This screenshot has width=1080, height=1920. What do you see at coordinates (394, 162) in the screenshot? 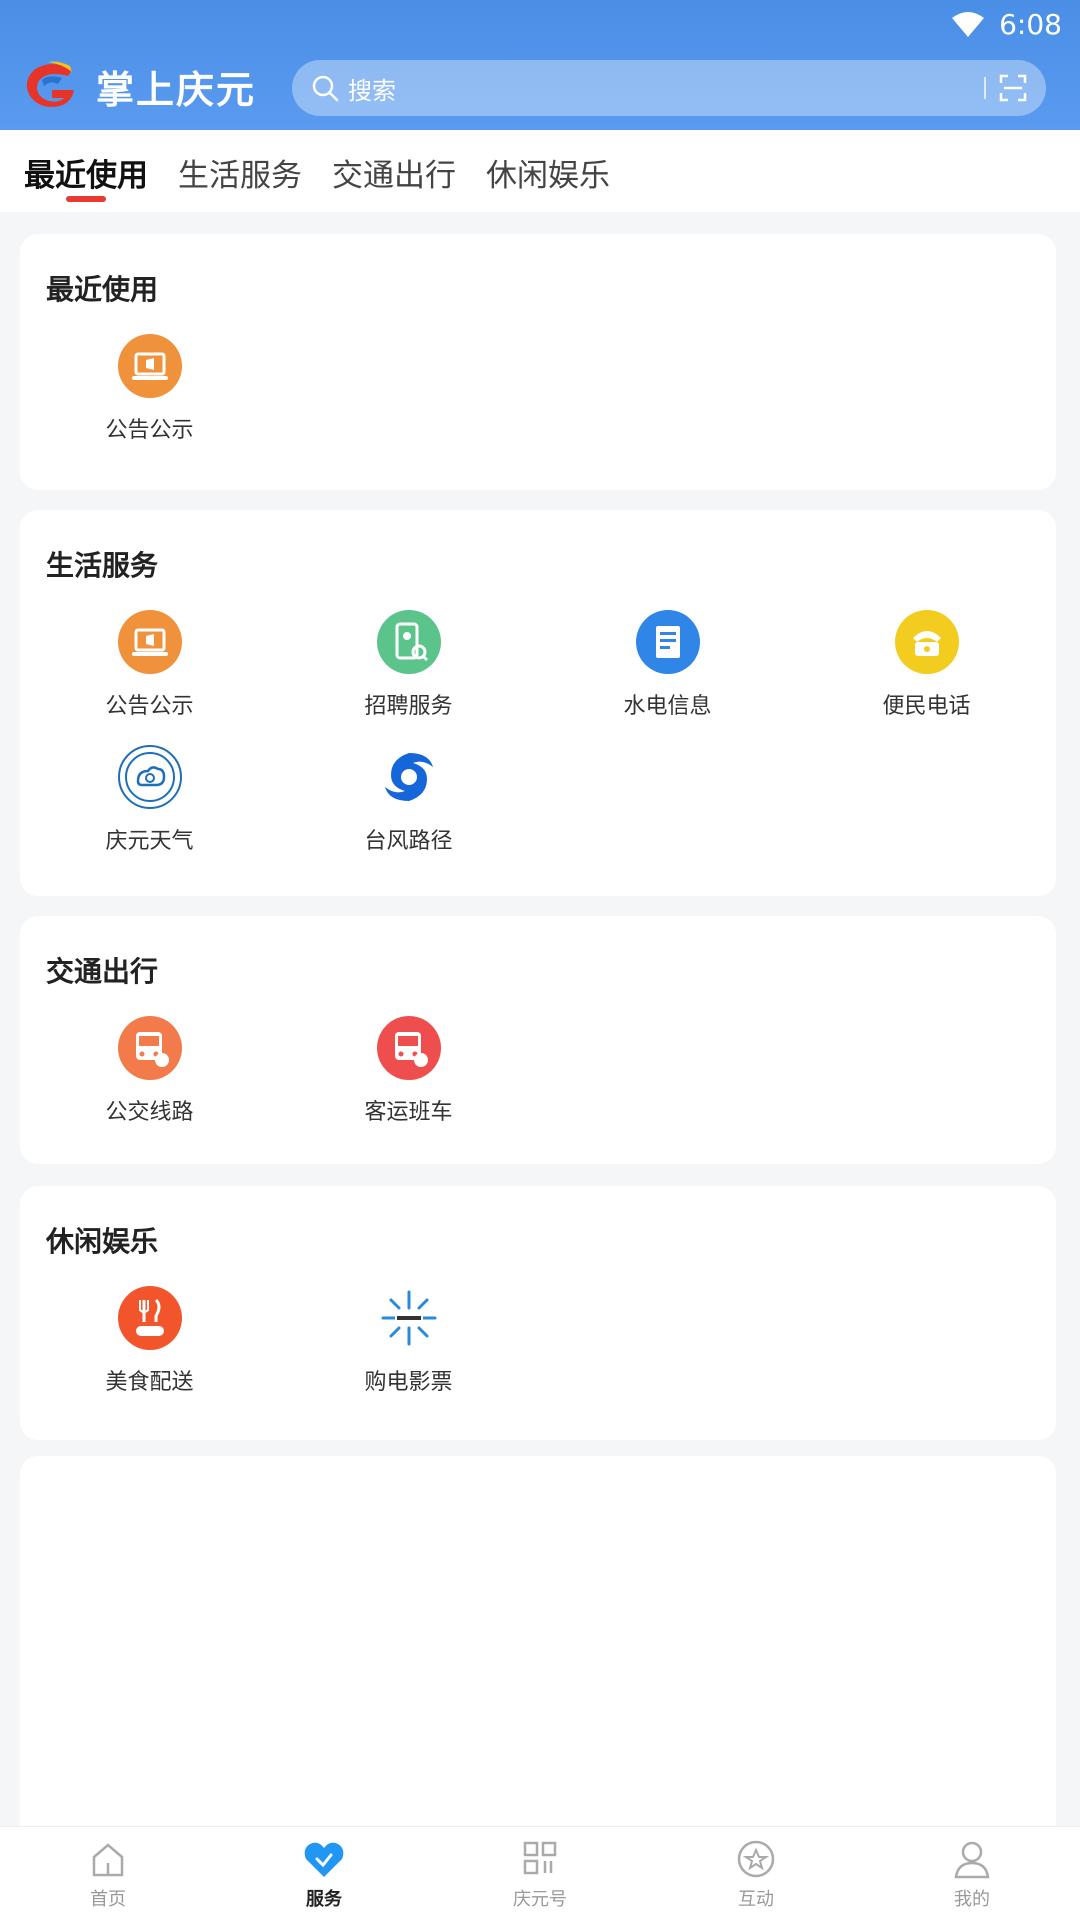
I see `tab-transport: 交通出行` at bounding box center [394, 162].